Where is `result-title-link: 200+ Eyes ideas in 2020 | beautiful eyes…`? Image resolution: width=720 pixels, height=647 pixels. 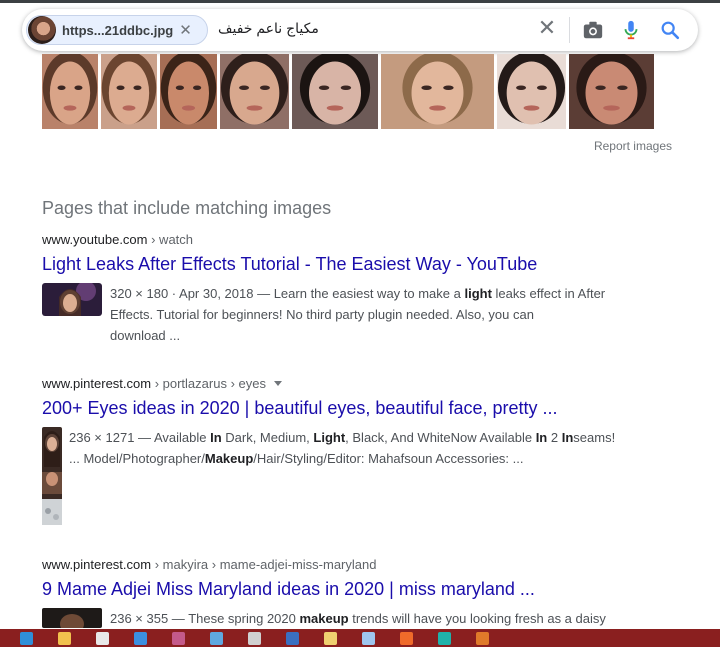
result-title-link: 200+ Eyes ideas in 2020 | beautiful eyes… is located at coordinates (362, 408).